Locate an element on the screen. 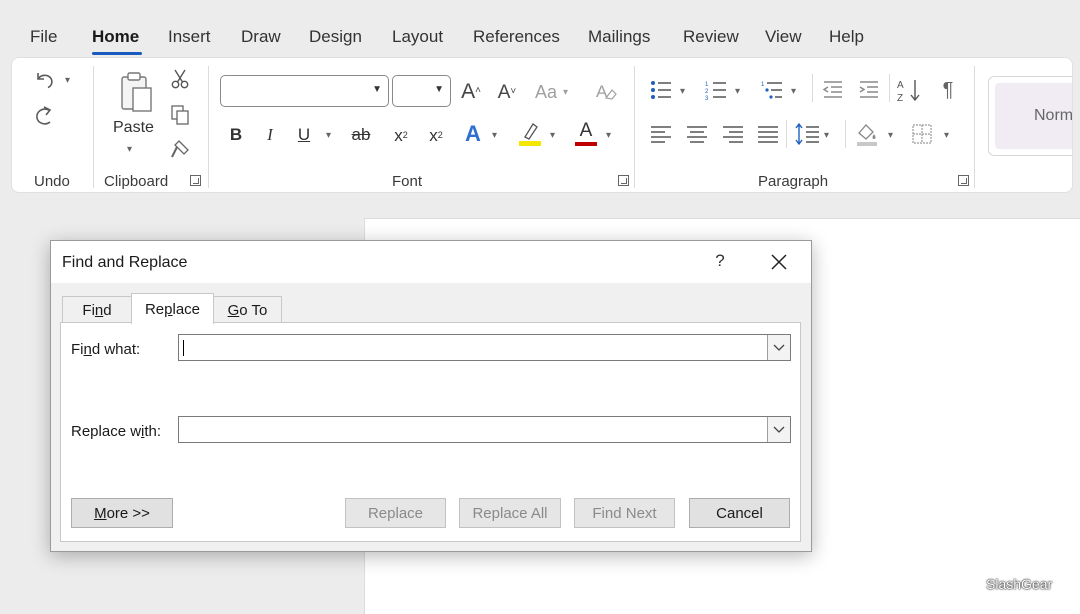  increase-indent-icon is located at coordinates (869, 90).